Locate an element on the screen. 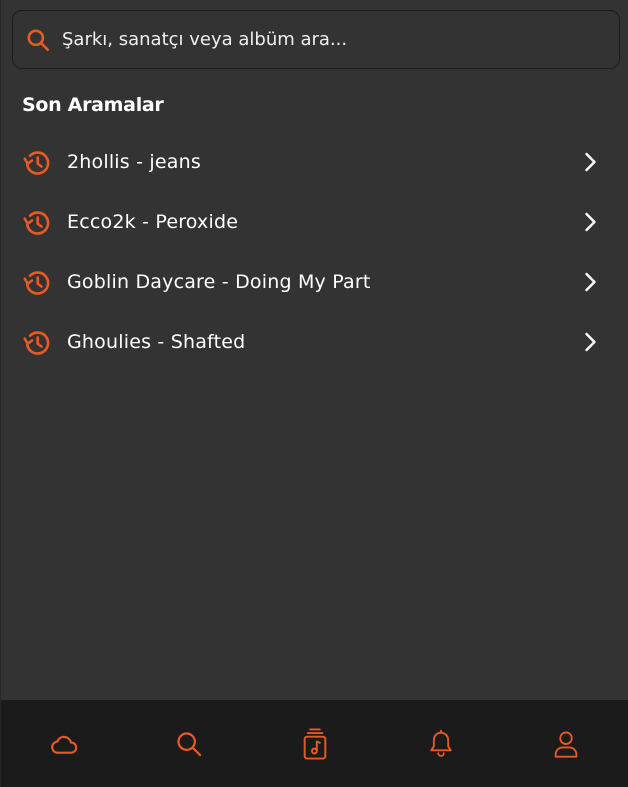 The height and width of the screenshot is (787, 628). nav-cloud-button is located at coordinates (64, 743).